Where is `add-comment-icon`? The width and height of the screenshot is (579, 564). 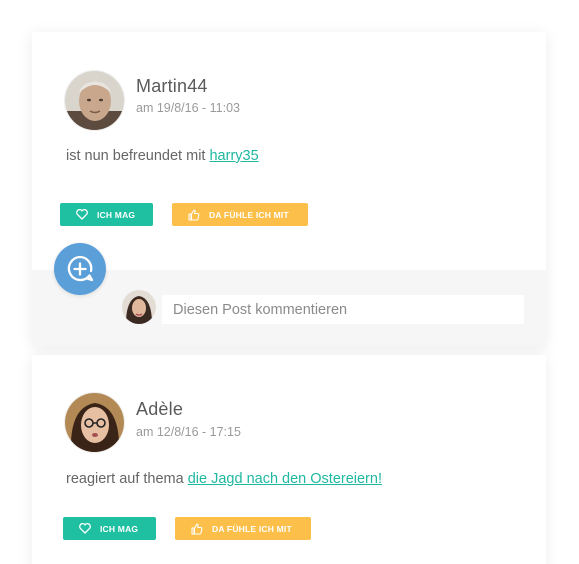 add-comment-icon is located at coordinates (80, 268).